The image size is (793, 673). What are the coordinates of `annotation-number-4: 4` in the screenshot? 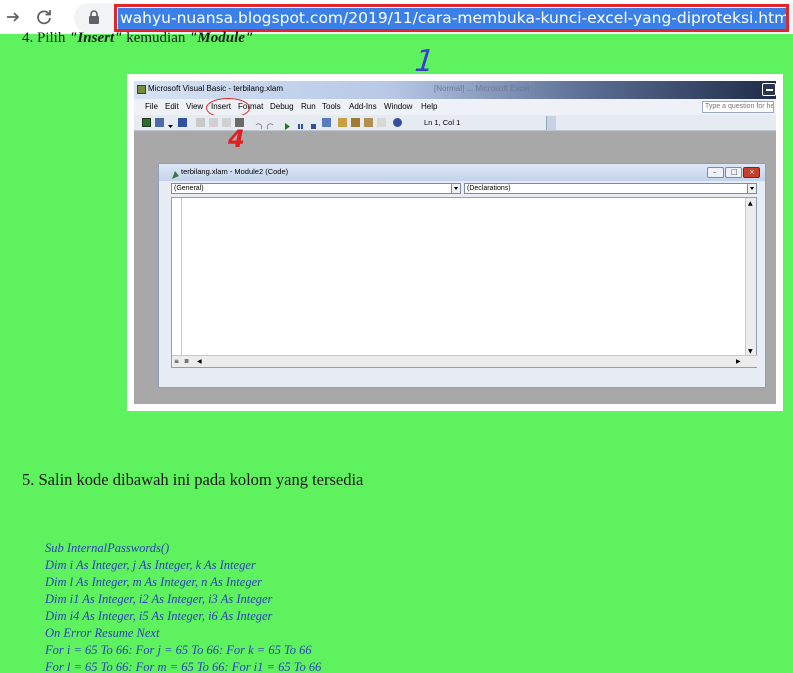 It's located at (236, 139).